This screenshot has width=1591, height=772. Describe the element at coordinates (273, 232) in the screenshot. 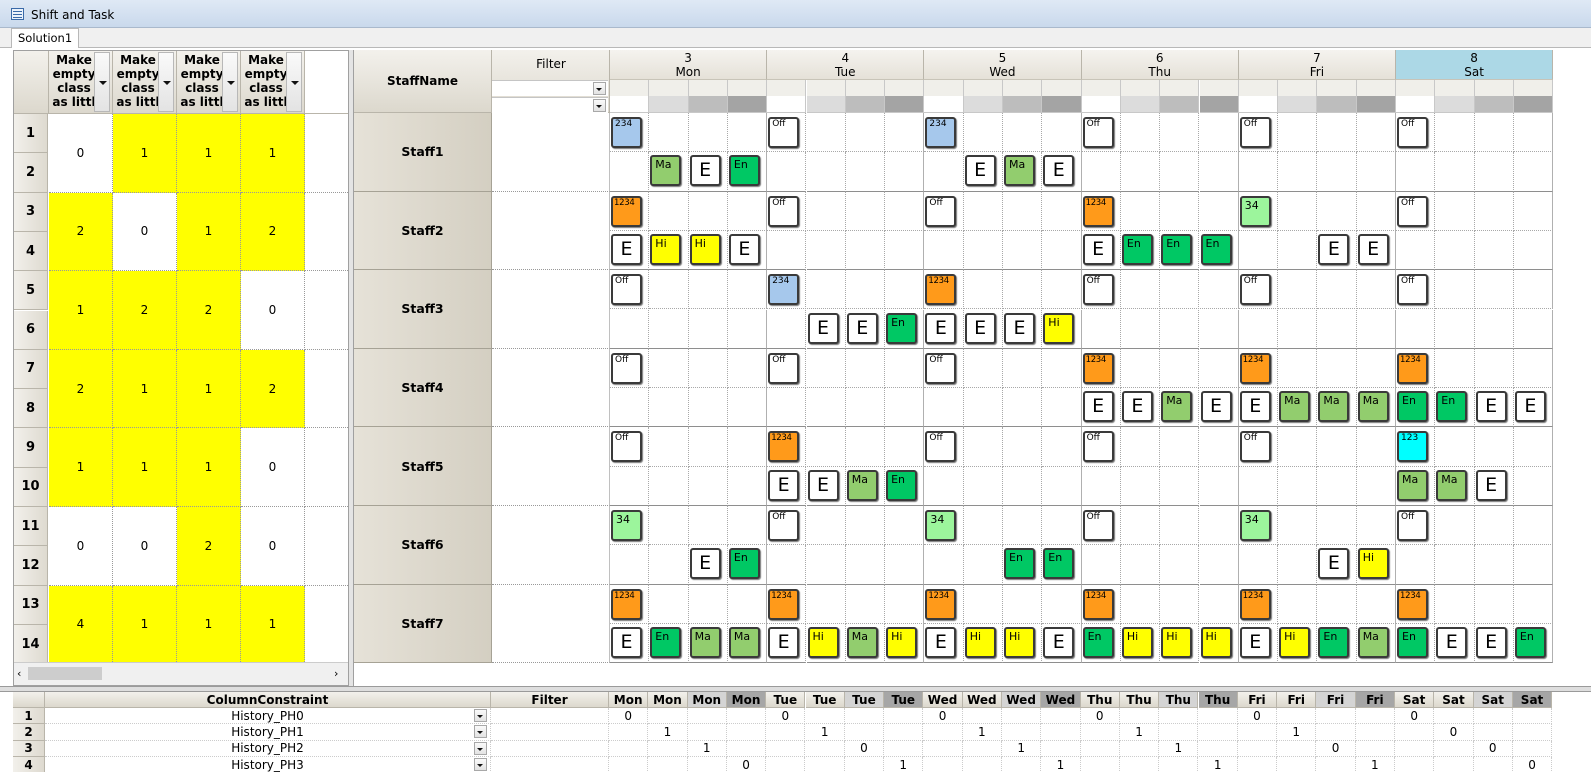

I see `constraint-value-cell: 2` at that location.